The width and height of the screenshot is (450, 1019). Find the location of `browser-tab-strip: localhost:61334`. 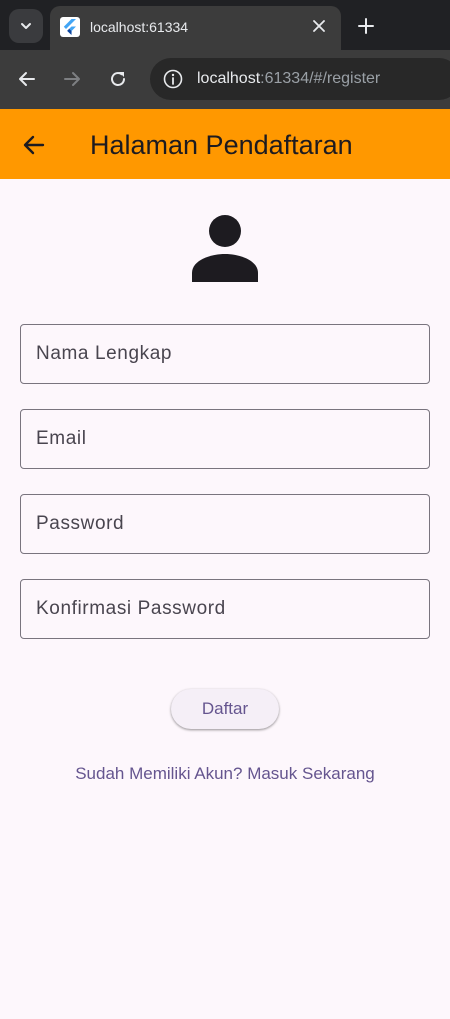

browser-tab-strip: localhost:61334 is located at coordinates (225, 25).